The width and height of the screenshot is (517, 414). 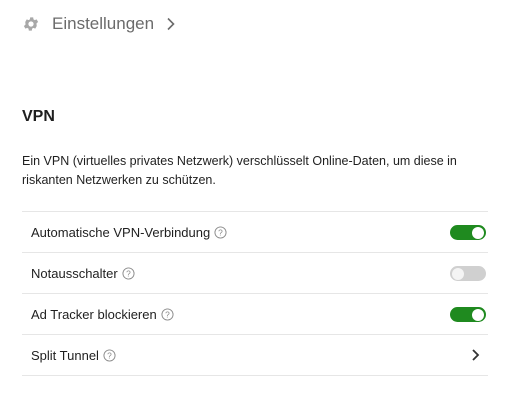 What do you see at coordinates (103, 24) in the screenshot?
I see `breadcrumb-label: Einstellungen` at bounding box center [103, 24].